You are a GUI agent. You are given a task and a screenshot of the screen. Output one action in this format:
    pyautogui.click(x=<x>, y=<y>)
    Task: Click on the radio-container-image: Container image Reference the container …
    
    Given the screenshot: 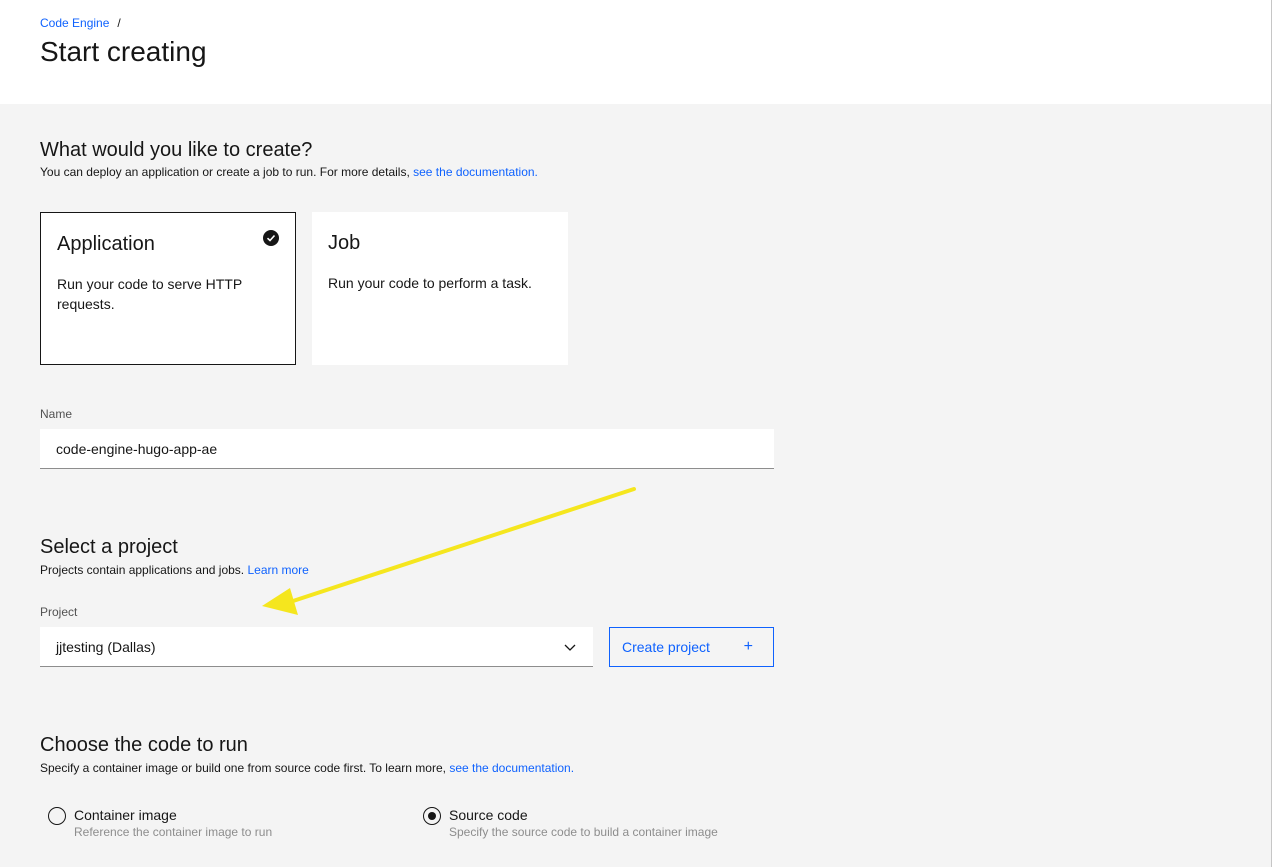 What is the action you would take?
    pyautogui.click(x=160, y=823)
    